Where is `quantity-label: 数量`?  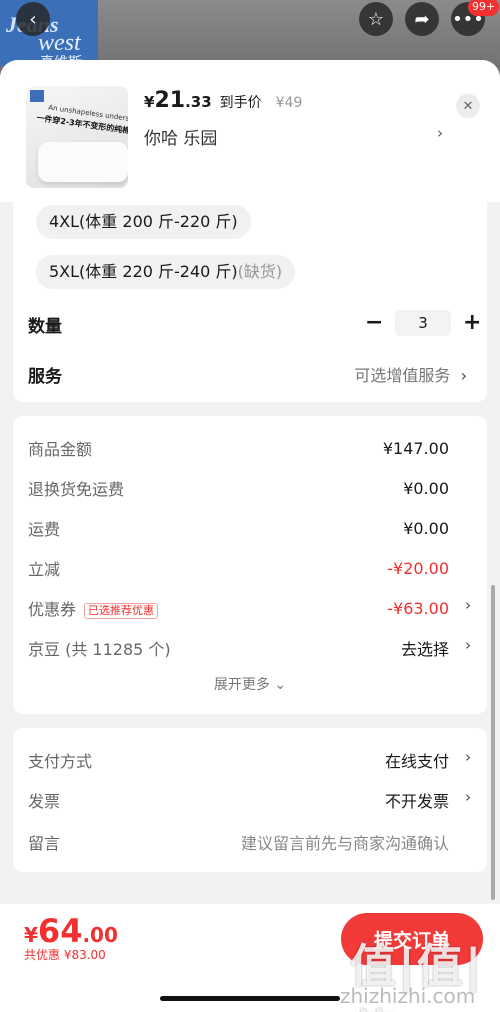
quantity-label: 数量 is located at coordinates (45, 327).